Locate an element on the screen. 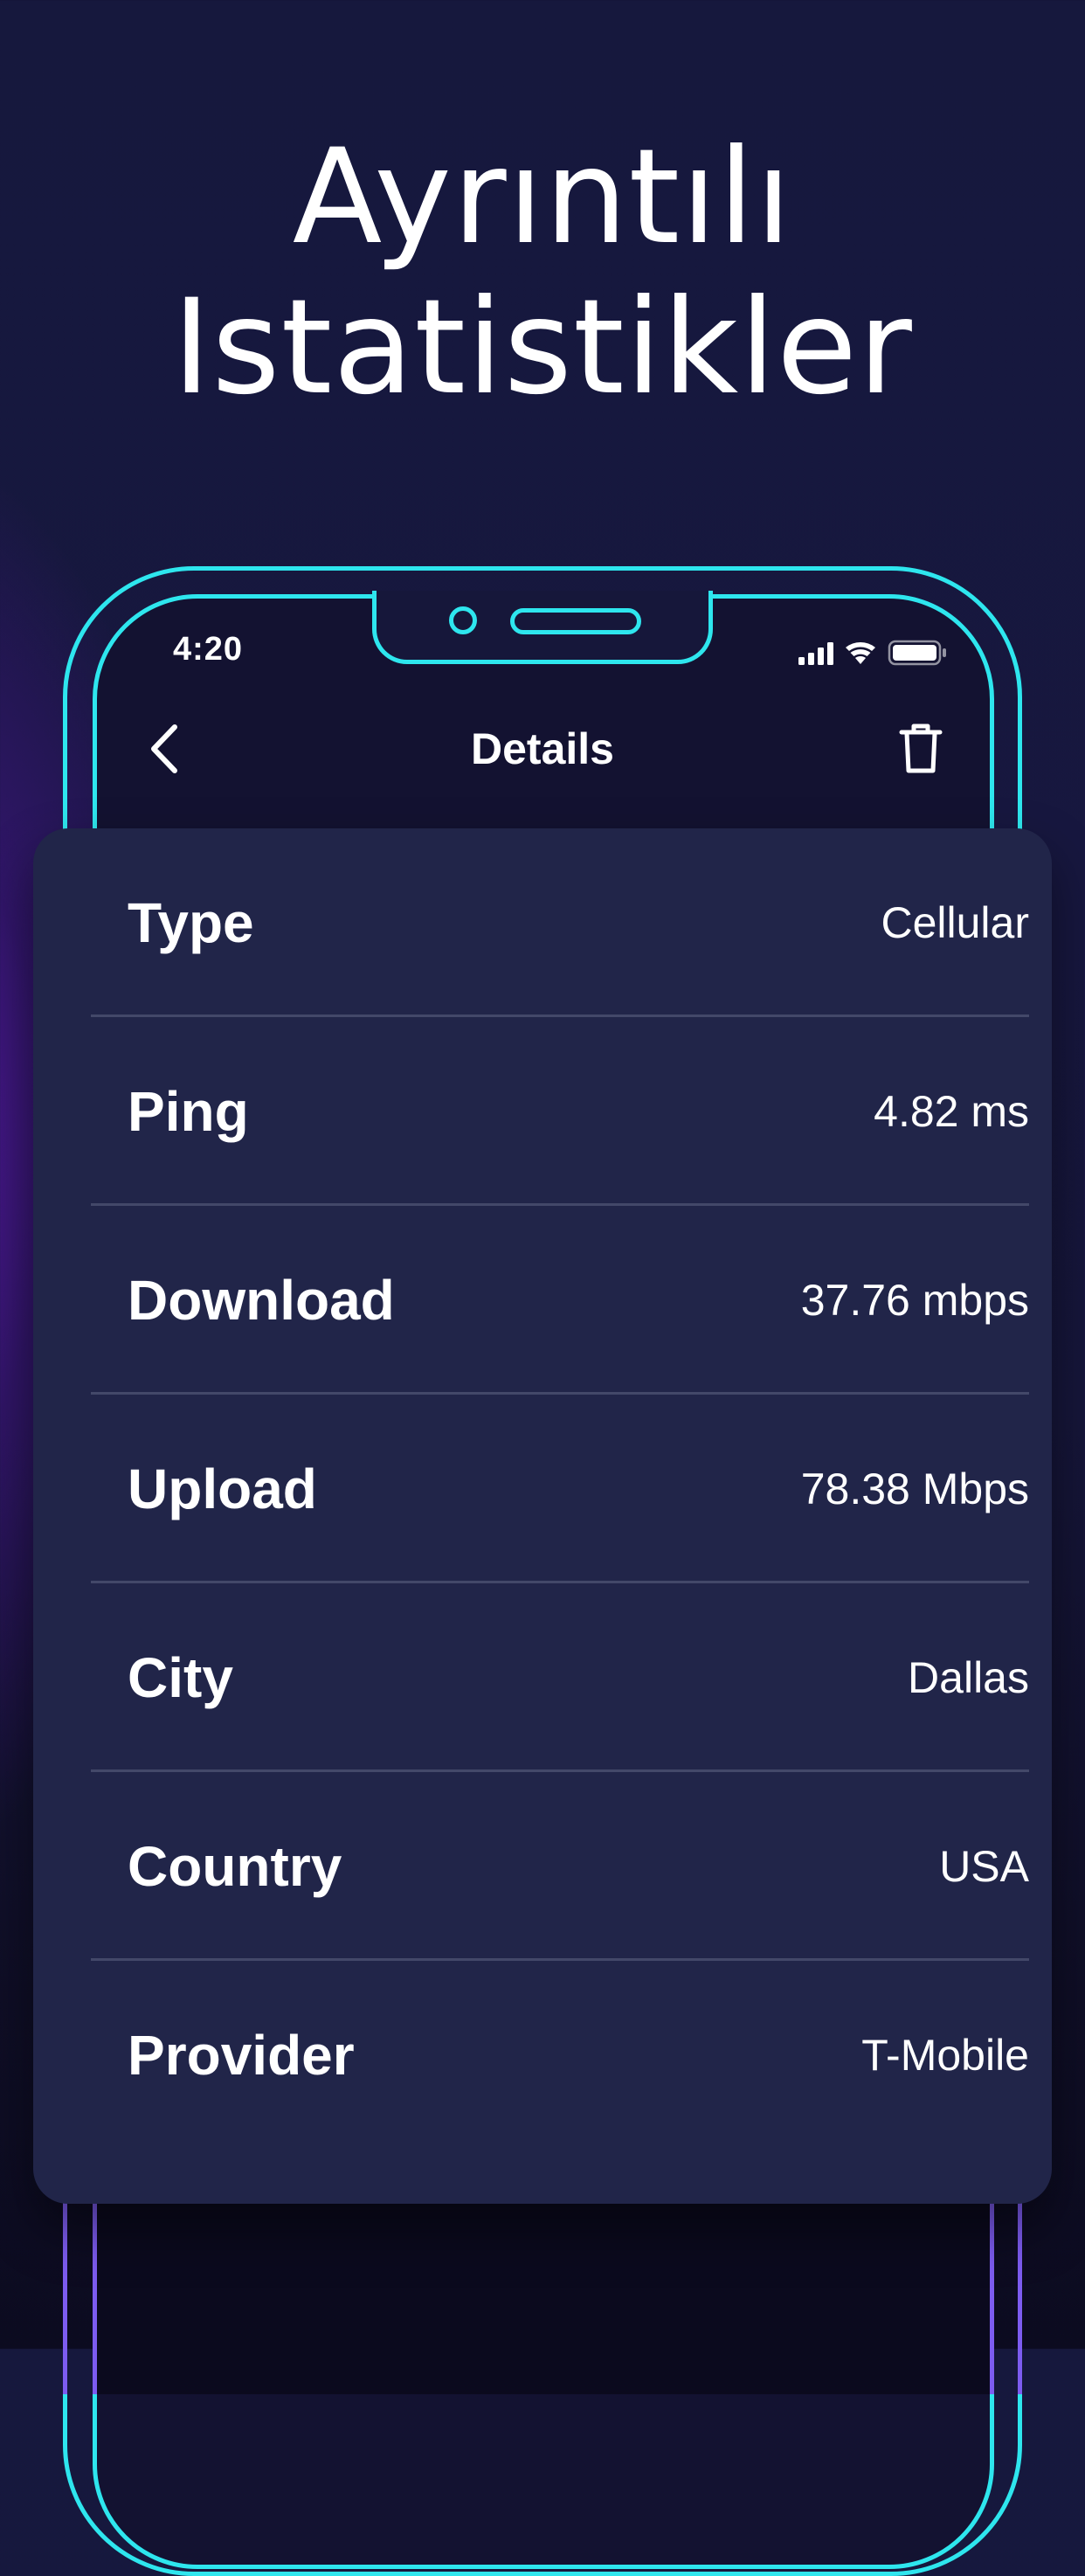  detail-value: 78.38 Mbps is located at coordinates (914, 1489).